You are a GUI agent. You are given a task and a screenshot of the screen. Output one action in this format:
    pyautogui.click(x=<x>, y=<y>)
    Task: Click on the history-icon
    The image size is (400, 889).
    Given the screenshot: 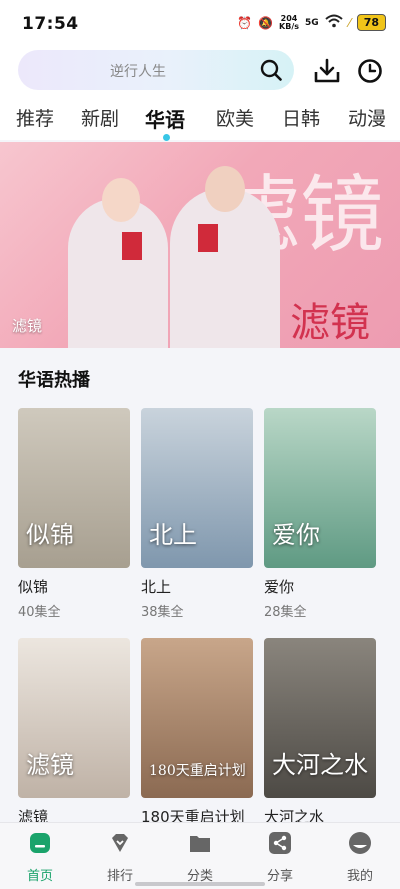 What is the action you would take?
    pyautogui.click(x=370, y=71)
    